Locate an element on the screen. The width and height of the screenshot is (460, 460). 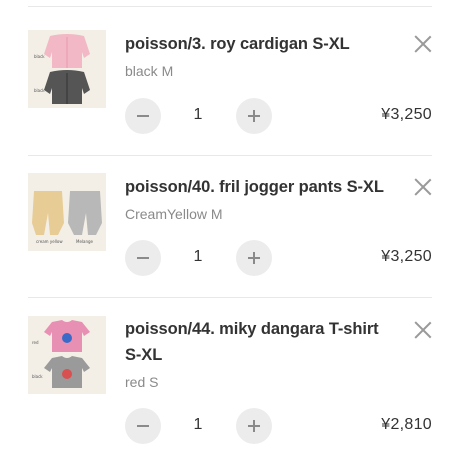
product-variant: CreamYellow M is located at coordinates (174, 214).